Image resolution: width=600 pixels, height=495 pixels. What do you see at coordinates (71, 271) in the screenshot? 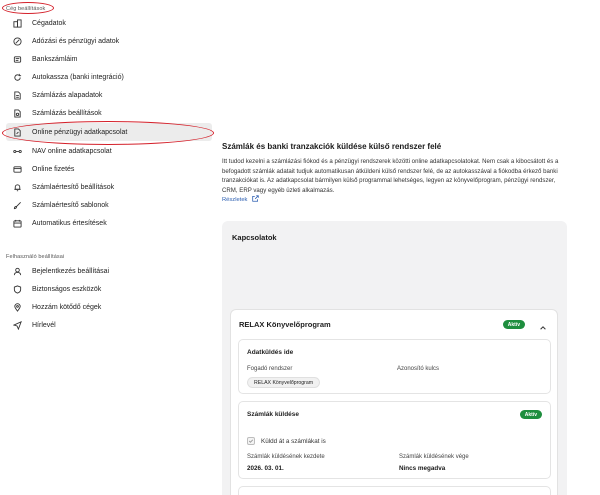
I see `sidebar-item-label: Bejelentkezés beállításai` at bounding box center [71, 271].